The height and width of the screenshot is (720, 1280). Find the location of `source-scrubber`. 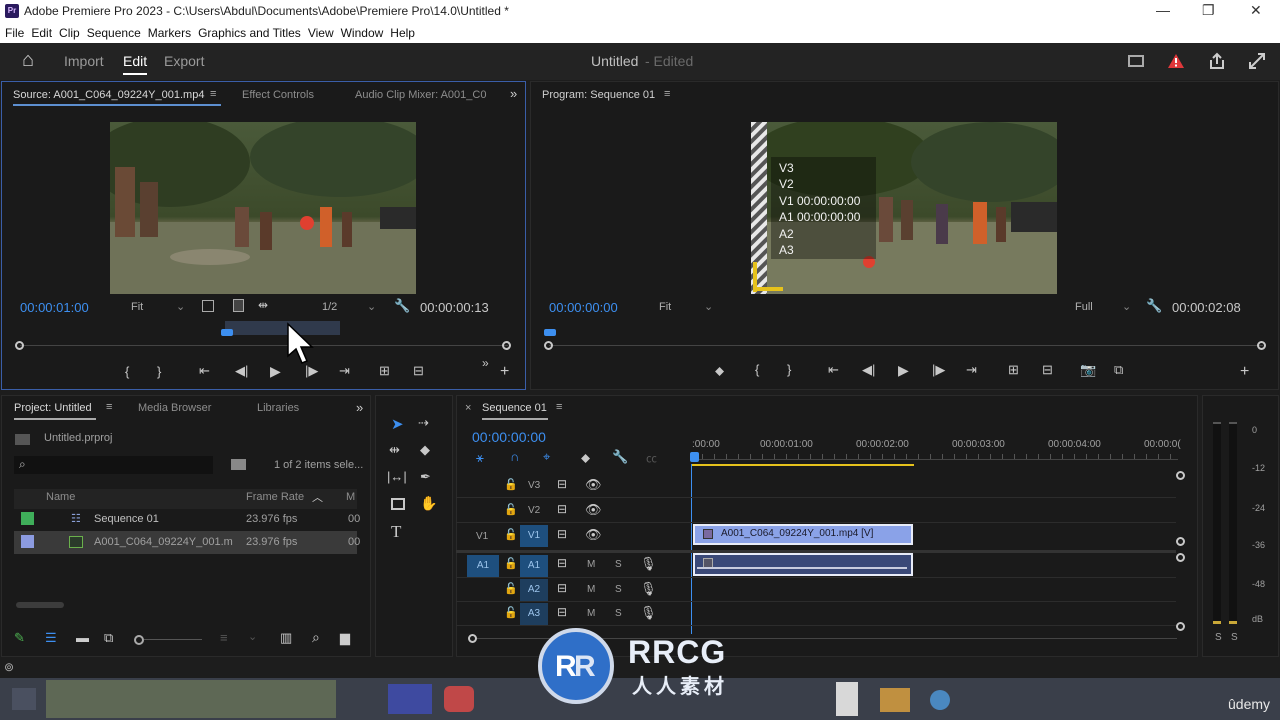

source-scrubber is located at coordinates (263, 335).